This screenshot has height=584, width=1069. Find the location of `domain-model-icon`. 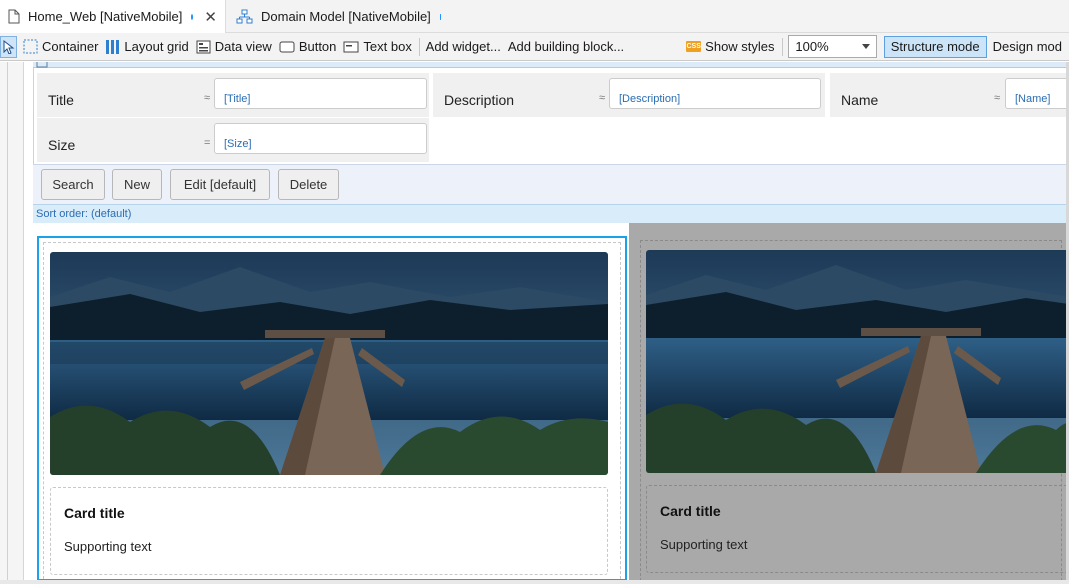

domain-model-icon is located at coordinates (244, 16).